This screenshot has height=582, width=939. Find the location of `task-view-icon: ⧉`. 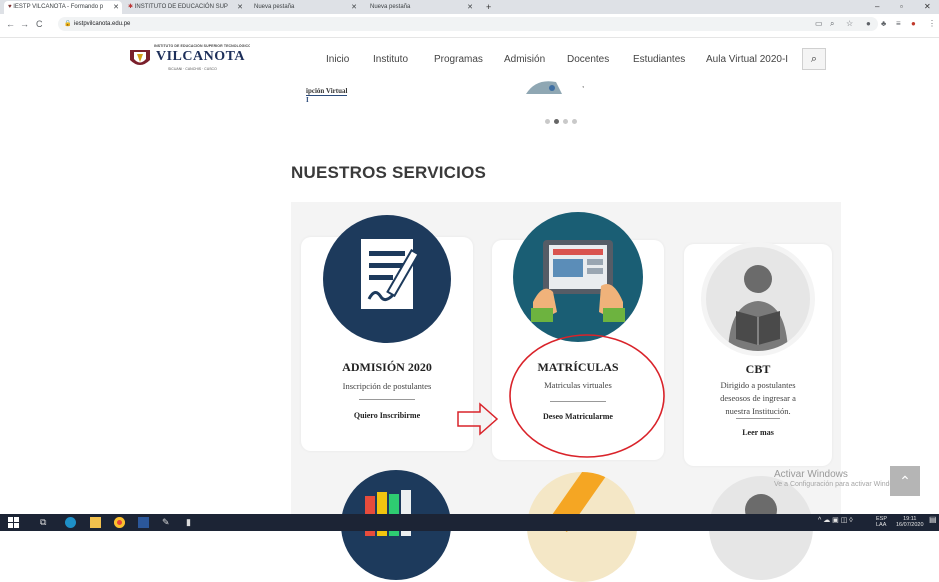

task-view-icon: ⧉ is located at coordinates (45, 522).